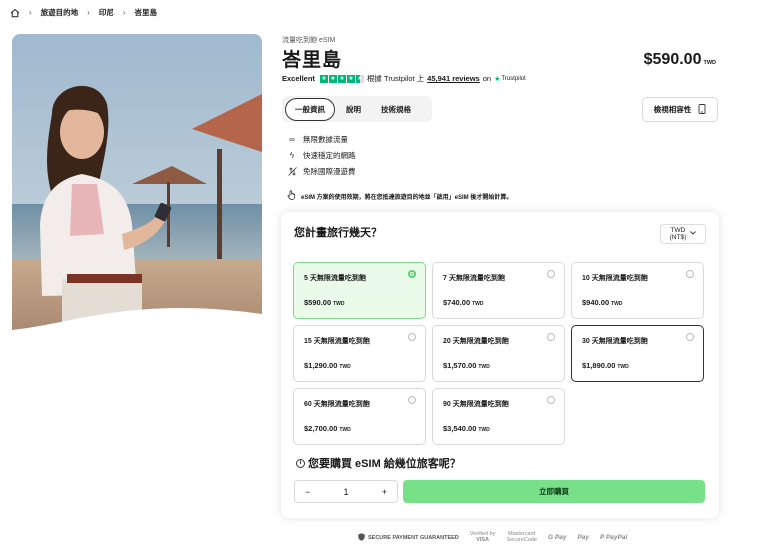 The height and width of the screenshot is (555, 768). What do you see at coordinates (497, 79) in the screenshot?
I see `trustpilot-star-icon: ★` at bounding box center [497, 79].